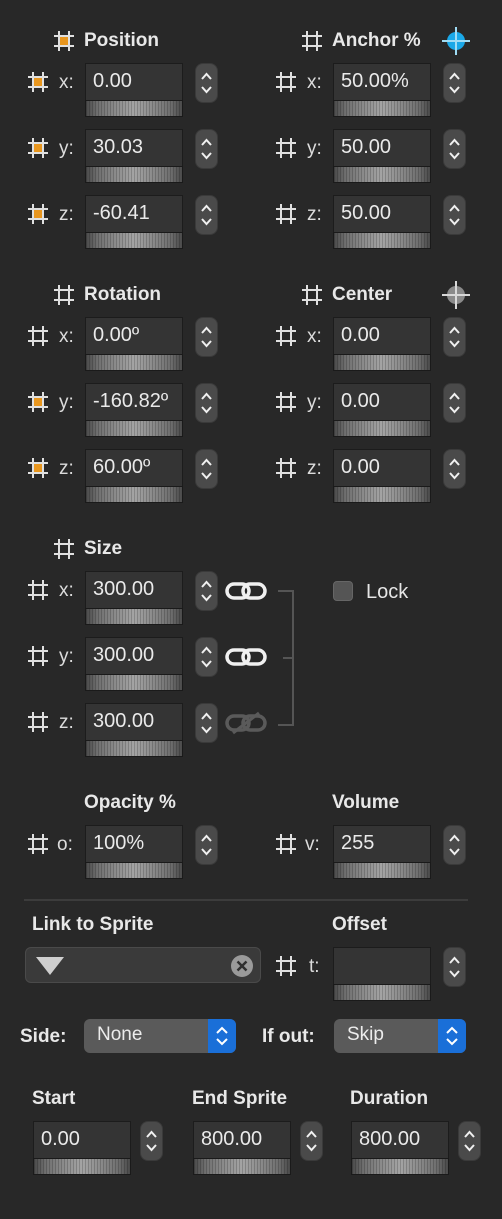  I want to click on center-x-scrubber, so click(382, 362).